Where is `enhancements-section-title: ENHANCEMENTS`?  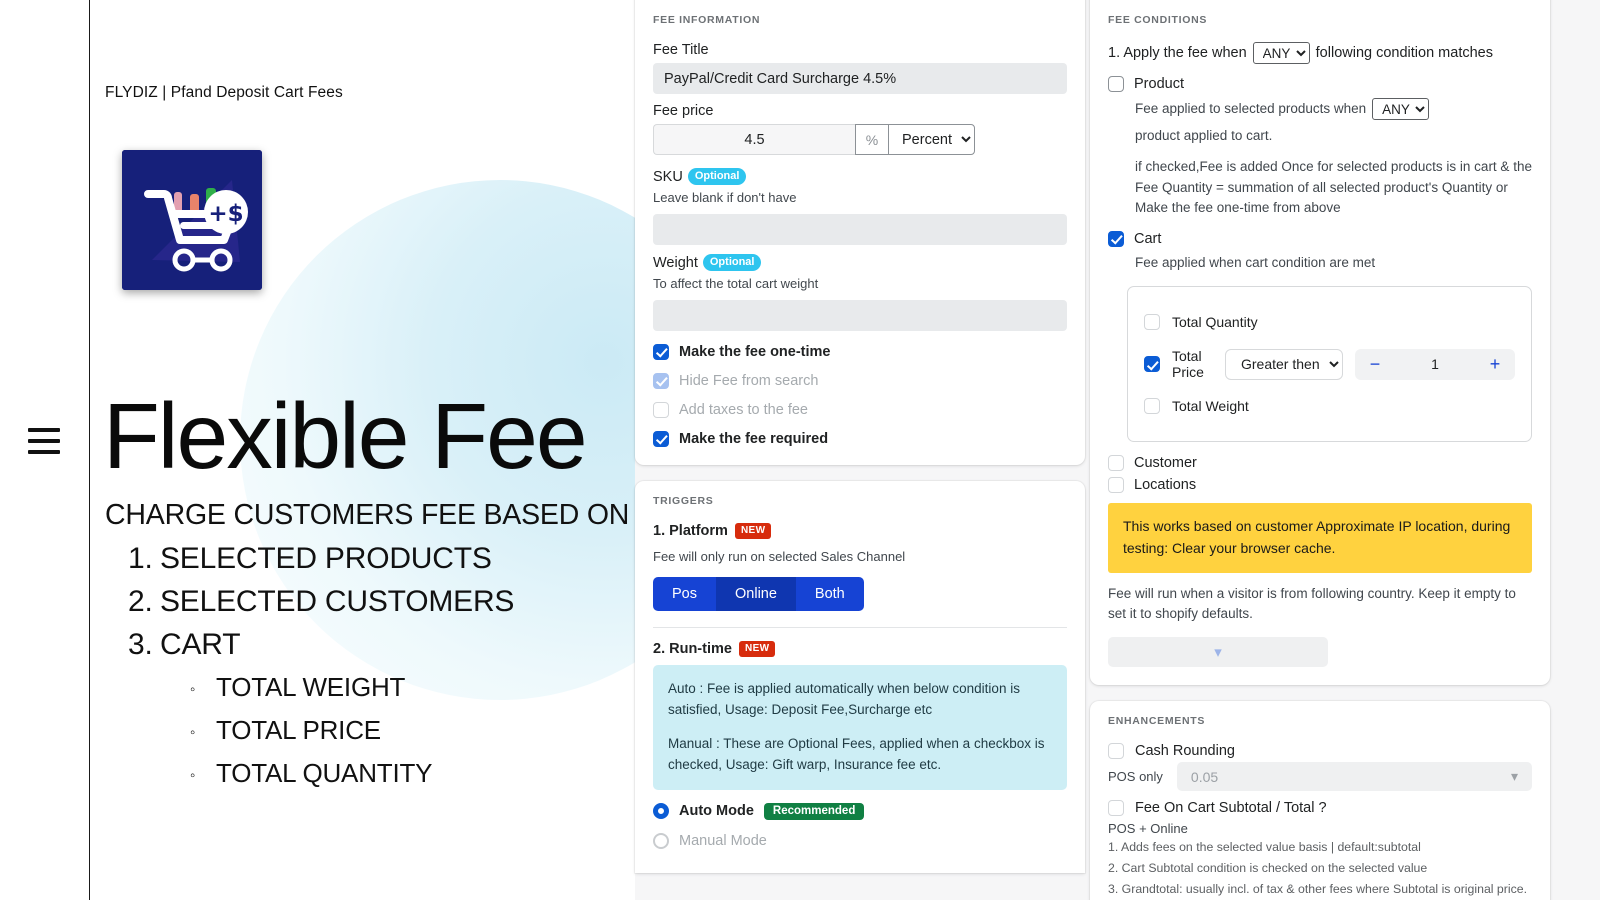
enhancements-section-title: ENHANCEMENTS is located at coordinates (1157, 721).